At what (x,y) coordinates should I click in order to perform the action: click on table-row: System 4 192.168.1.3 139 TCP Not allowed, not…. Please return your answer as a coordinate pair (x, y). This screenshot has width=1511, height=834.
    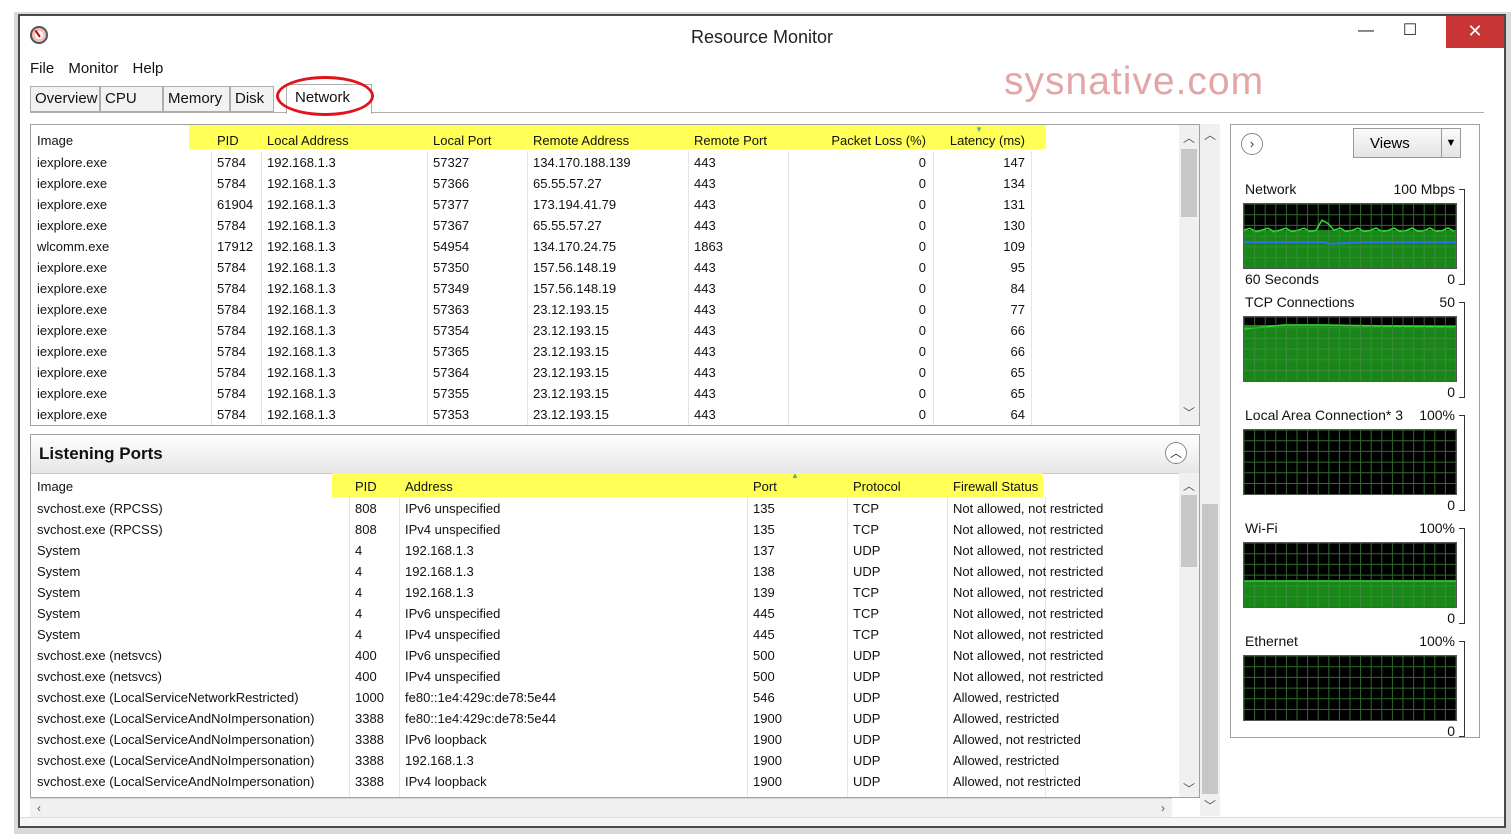
    Looking at the image, I should click on (605, 593).